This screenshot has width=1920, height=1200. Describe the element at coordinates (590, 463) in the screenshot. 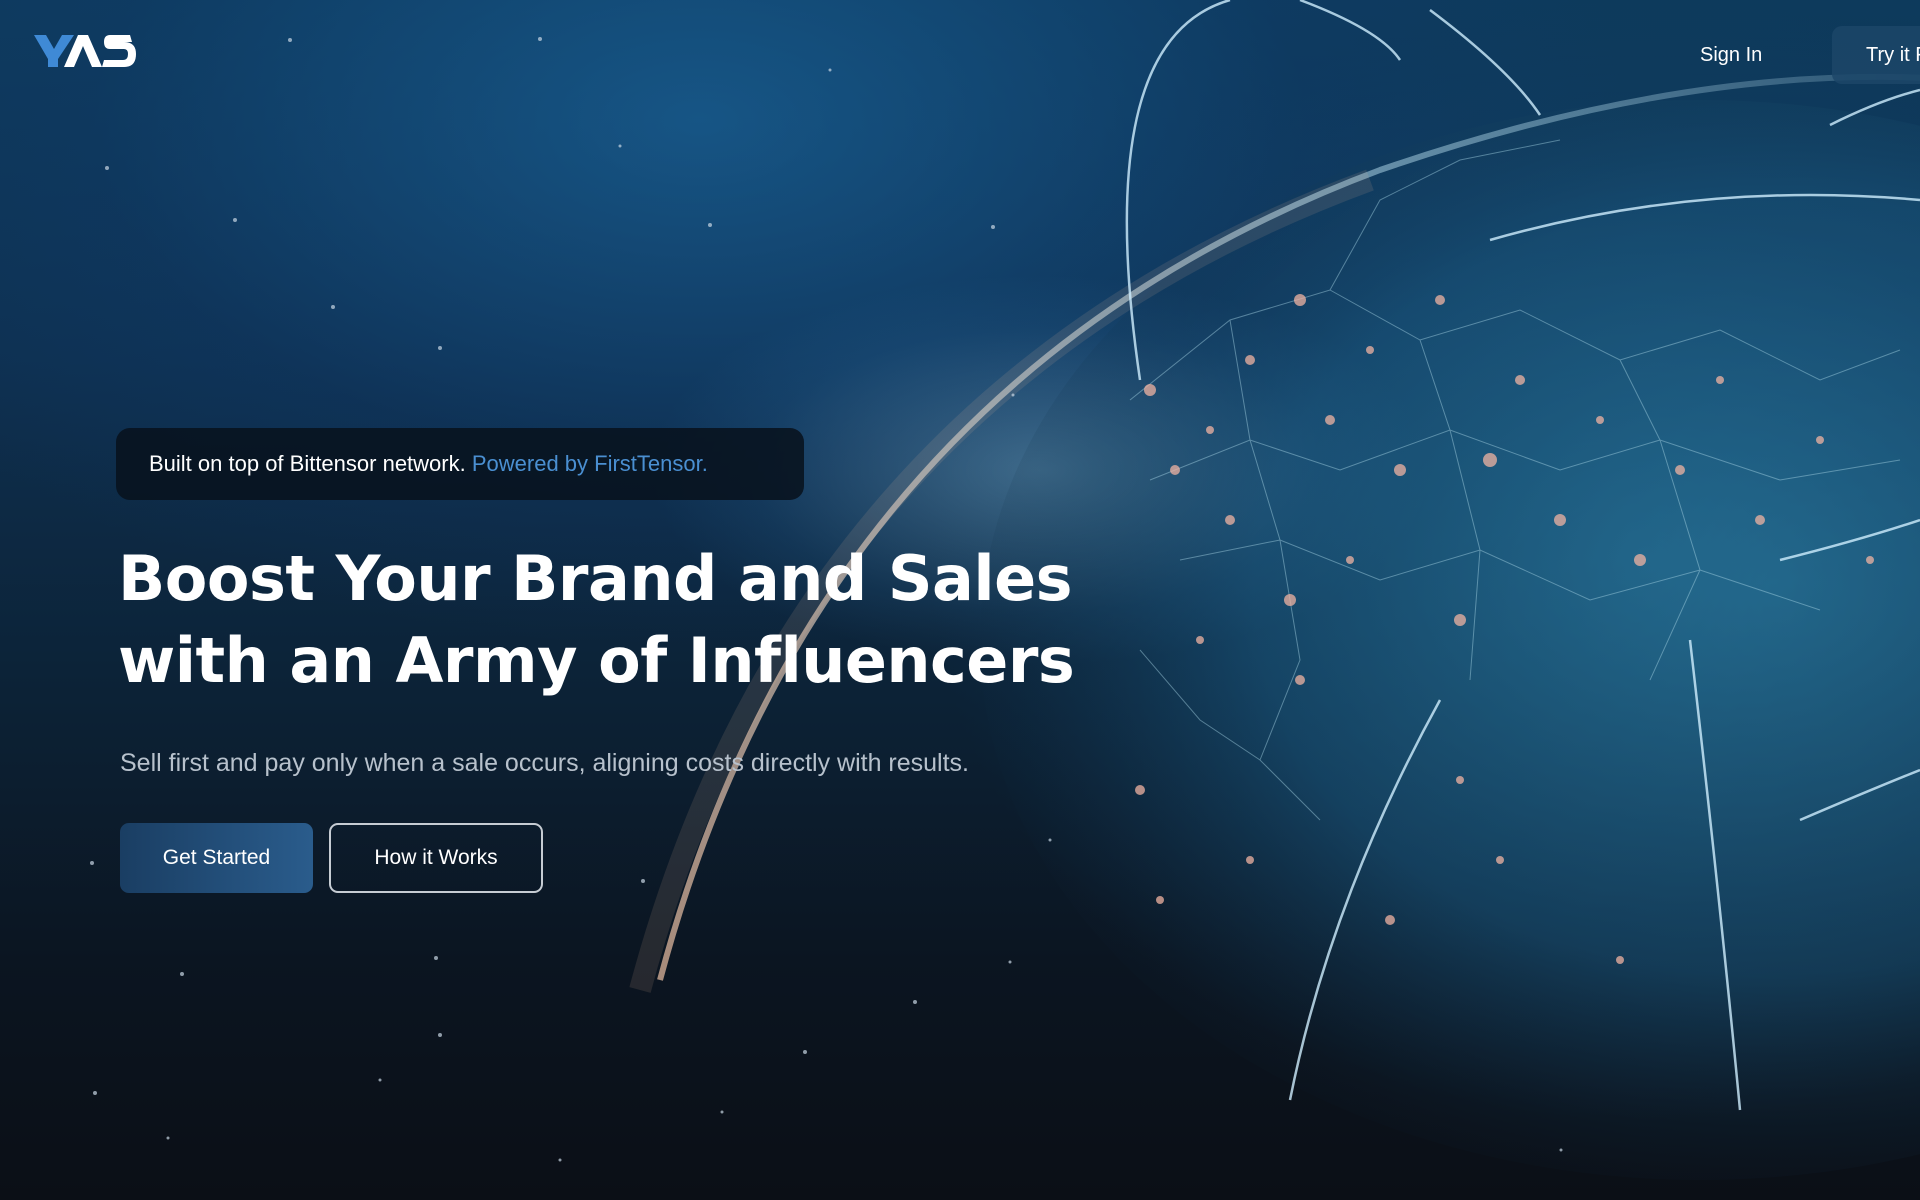

I see `firsttensor-link: Powered by FirstTensor.` at that location.